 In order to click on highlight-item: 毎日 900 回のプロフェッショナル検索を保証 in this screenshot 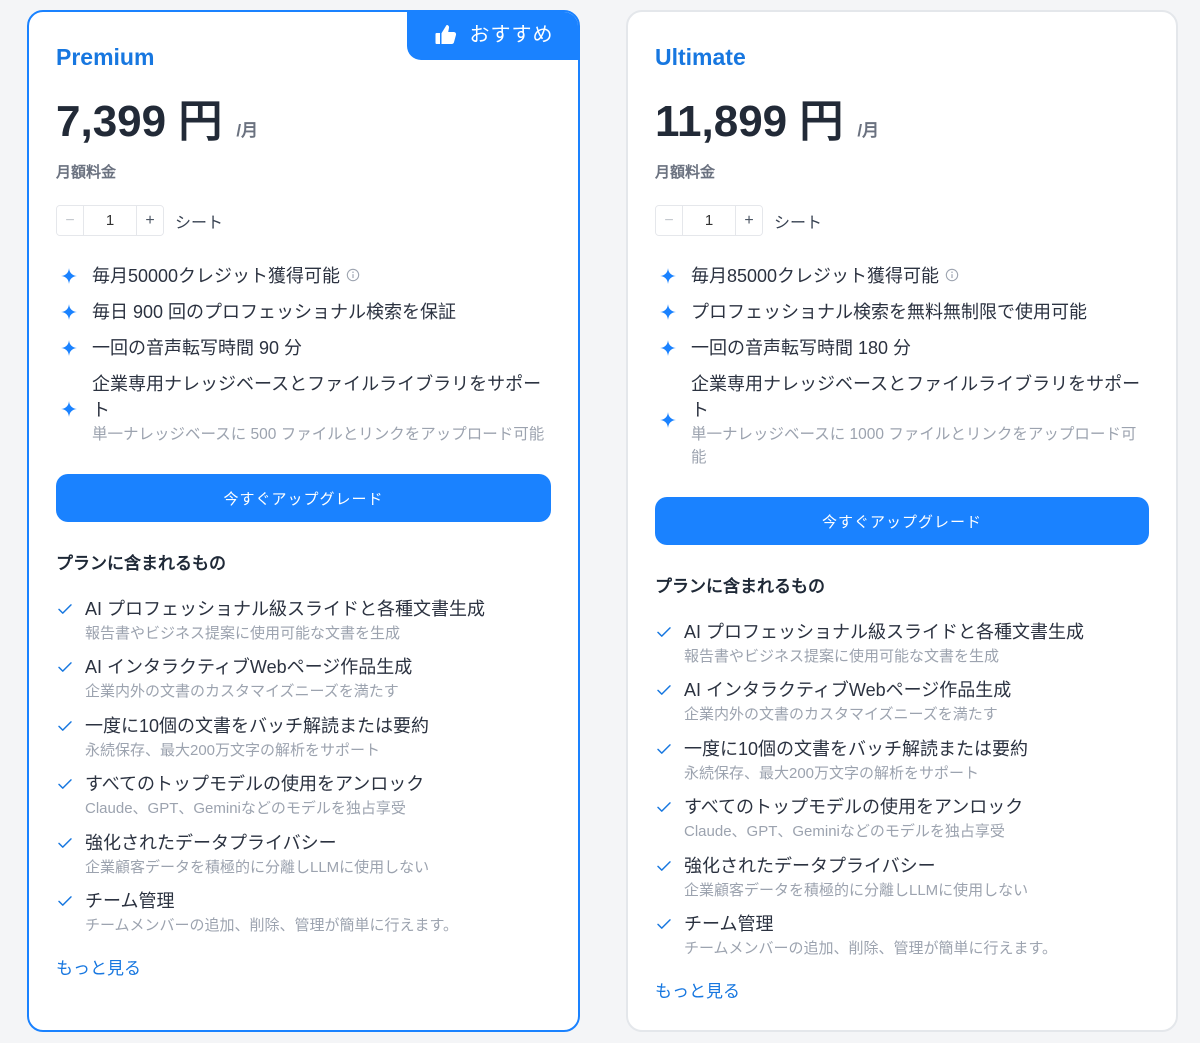, I will do `click(303, 312)`.